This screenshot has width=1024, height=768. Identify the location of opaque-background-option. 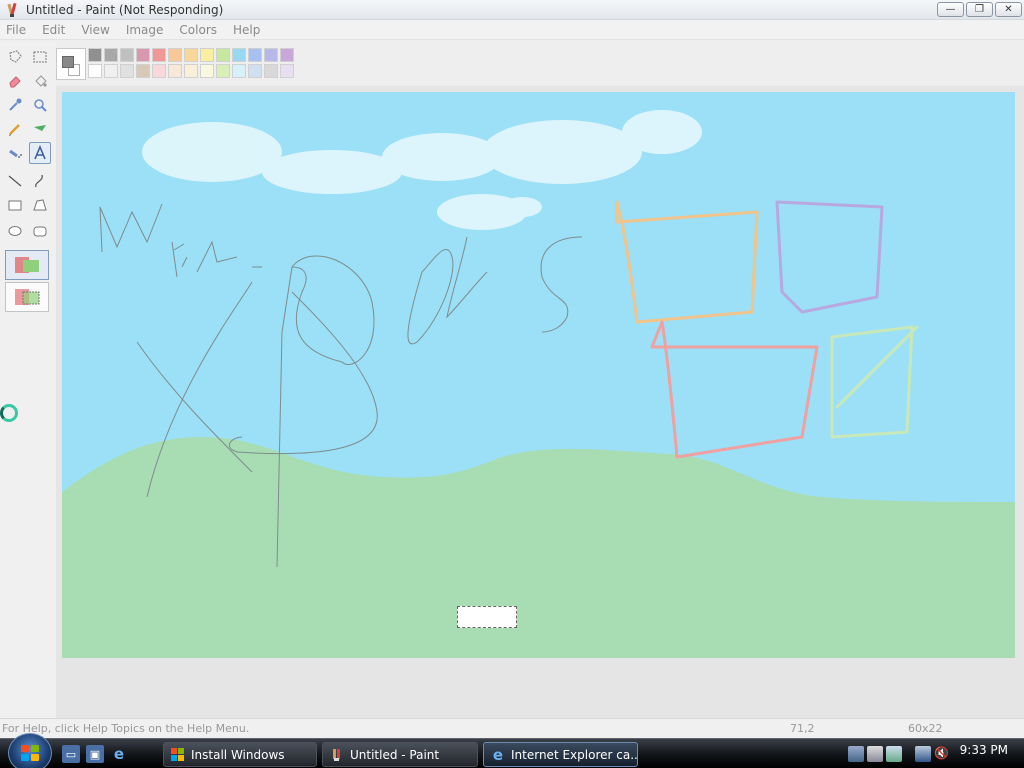
(27, 265).